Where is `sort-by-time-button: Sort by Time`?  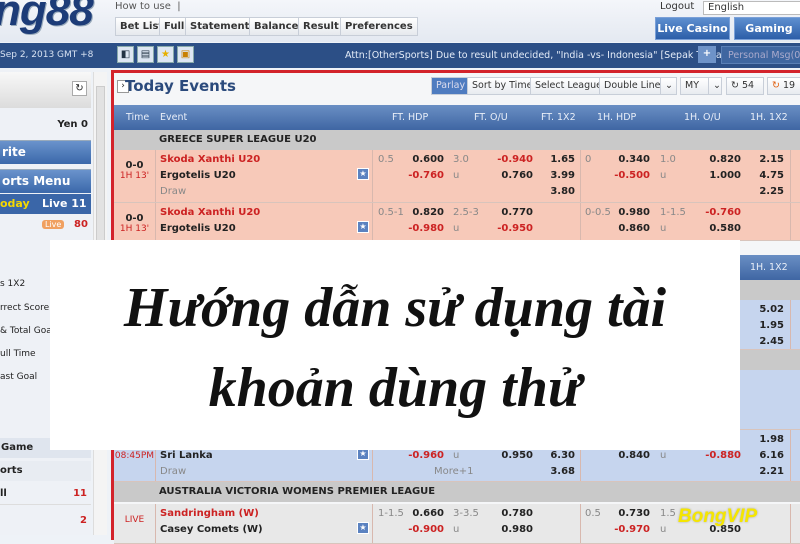 sort-by-time-button: Sort by Time is located at coordinates (502, 86).